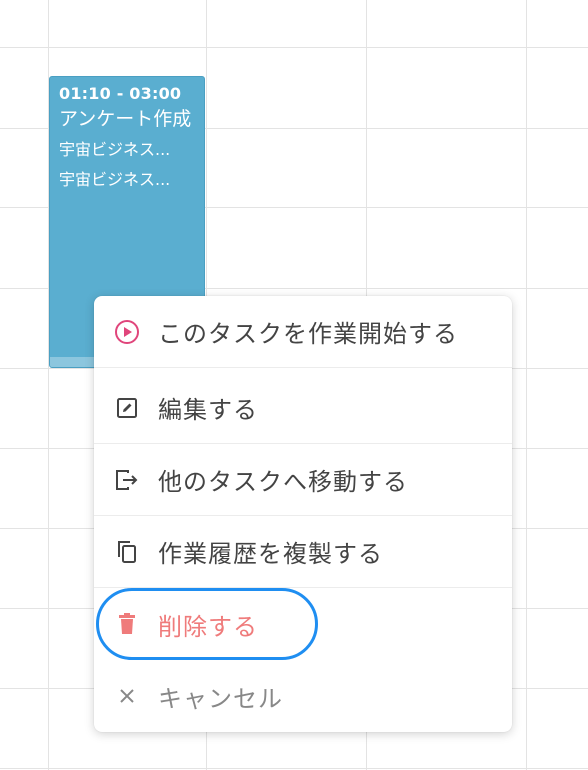 Image resolution: width=588 pixels, height=770 pixels. I want to click on menu-item-move-task: 他のタスクへ移動する, so click(303, 480).